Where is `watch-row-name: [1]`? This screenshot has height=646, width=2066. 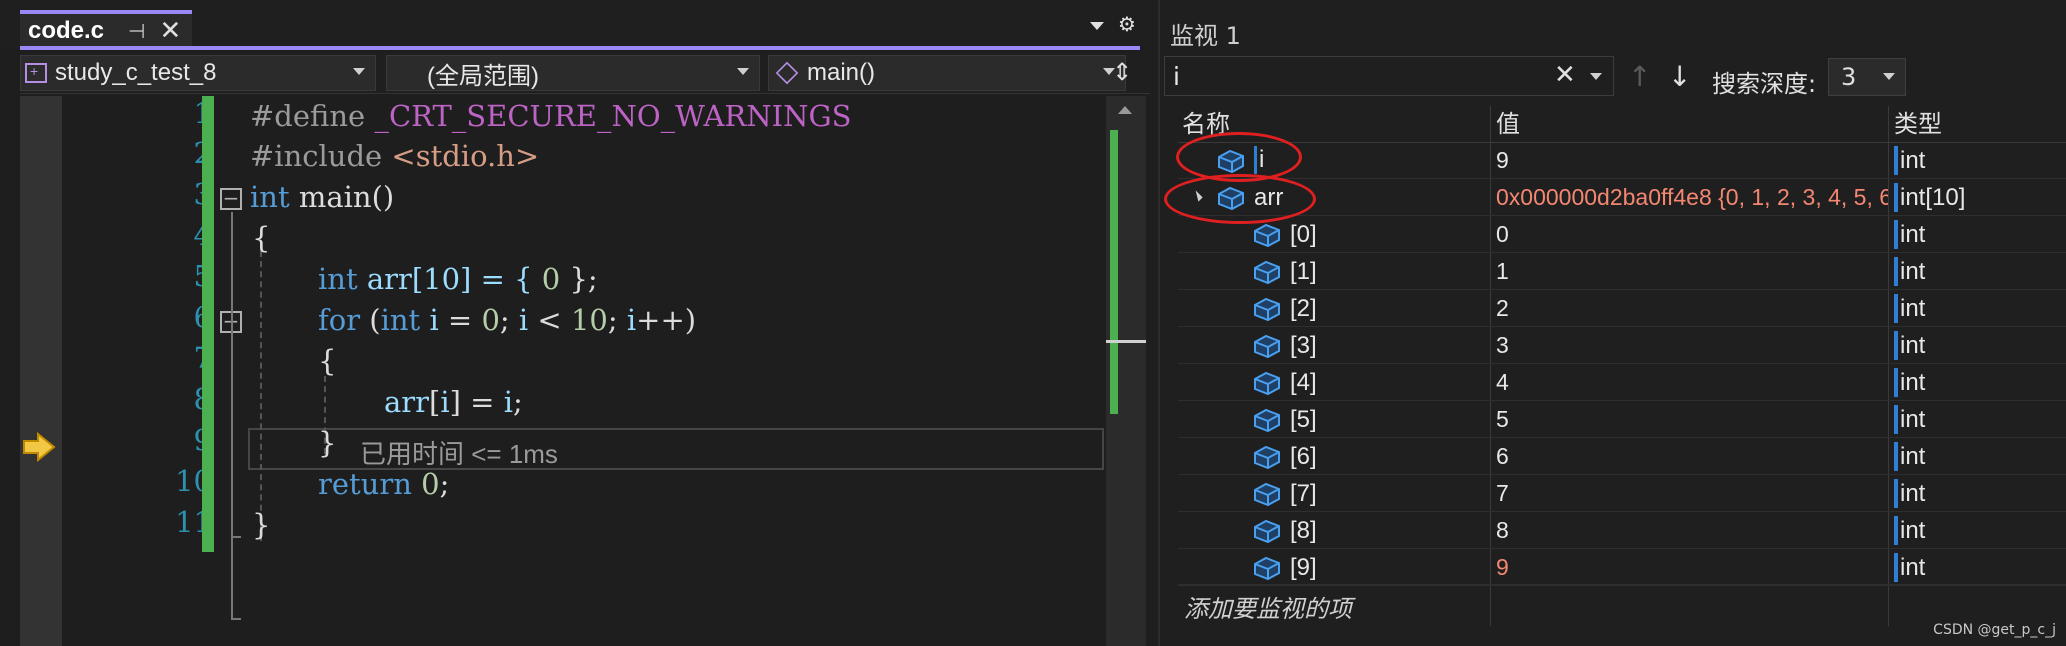
watch-row-name: [1] is located at coordinates (1303, 271).